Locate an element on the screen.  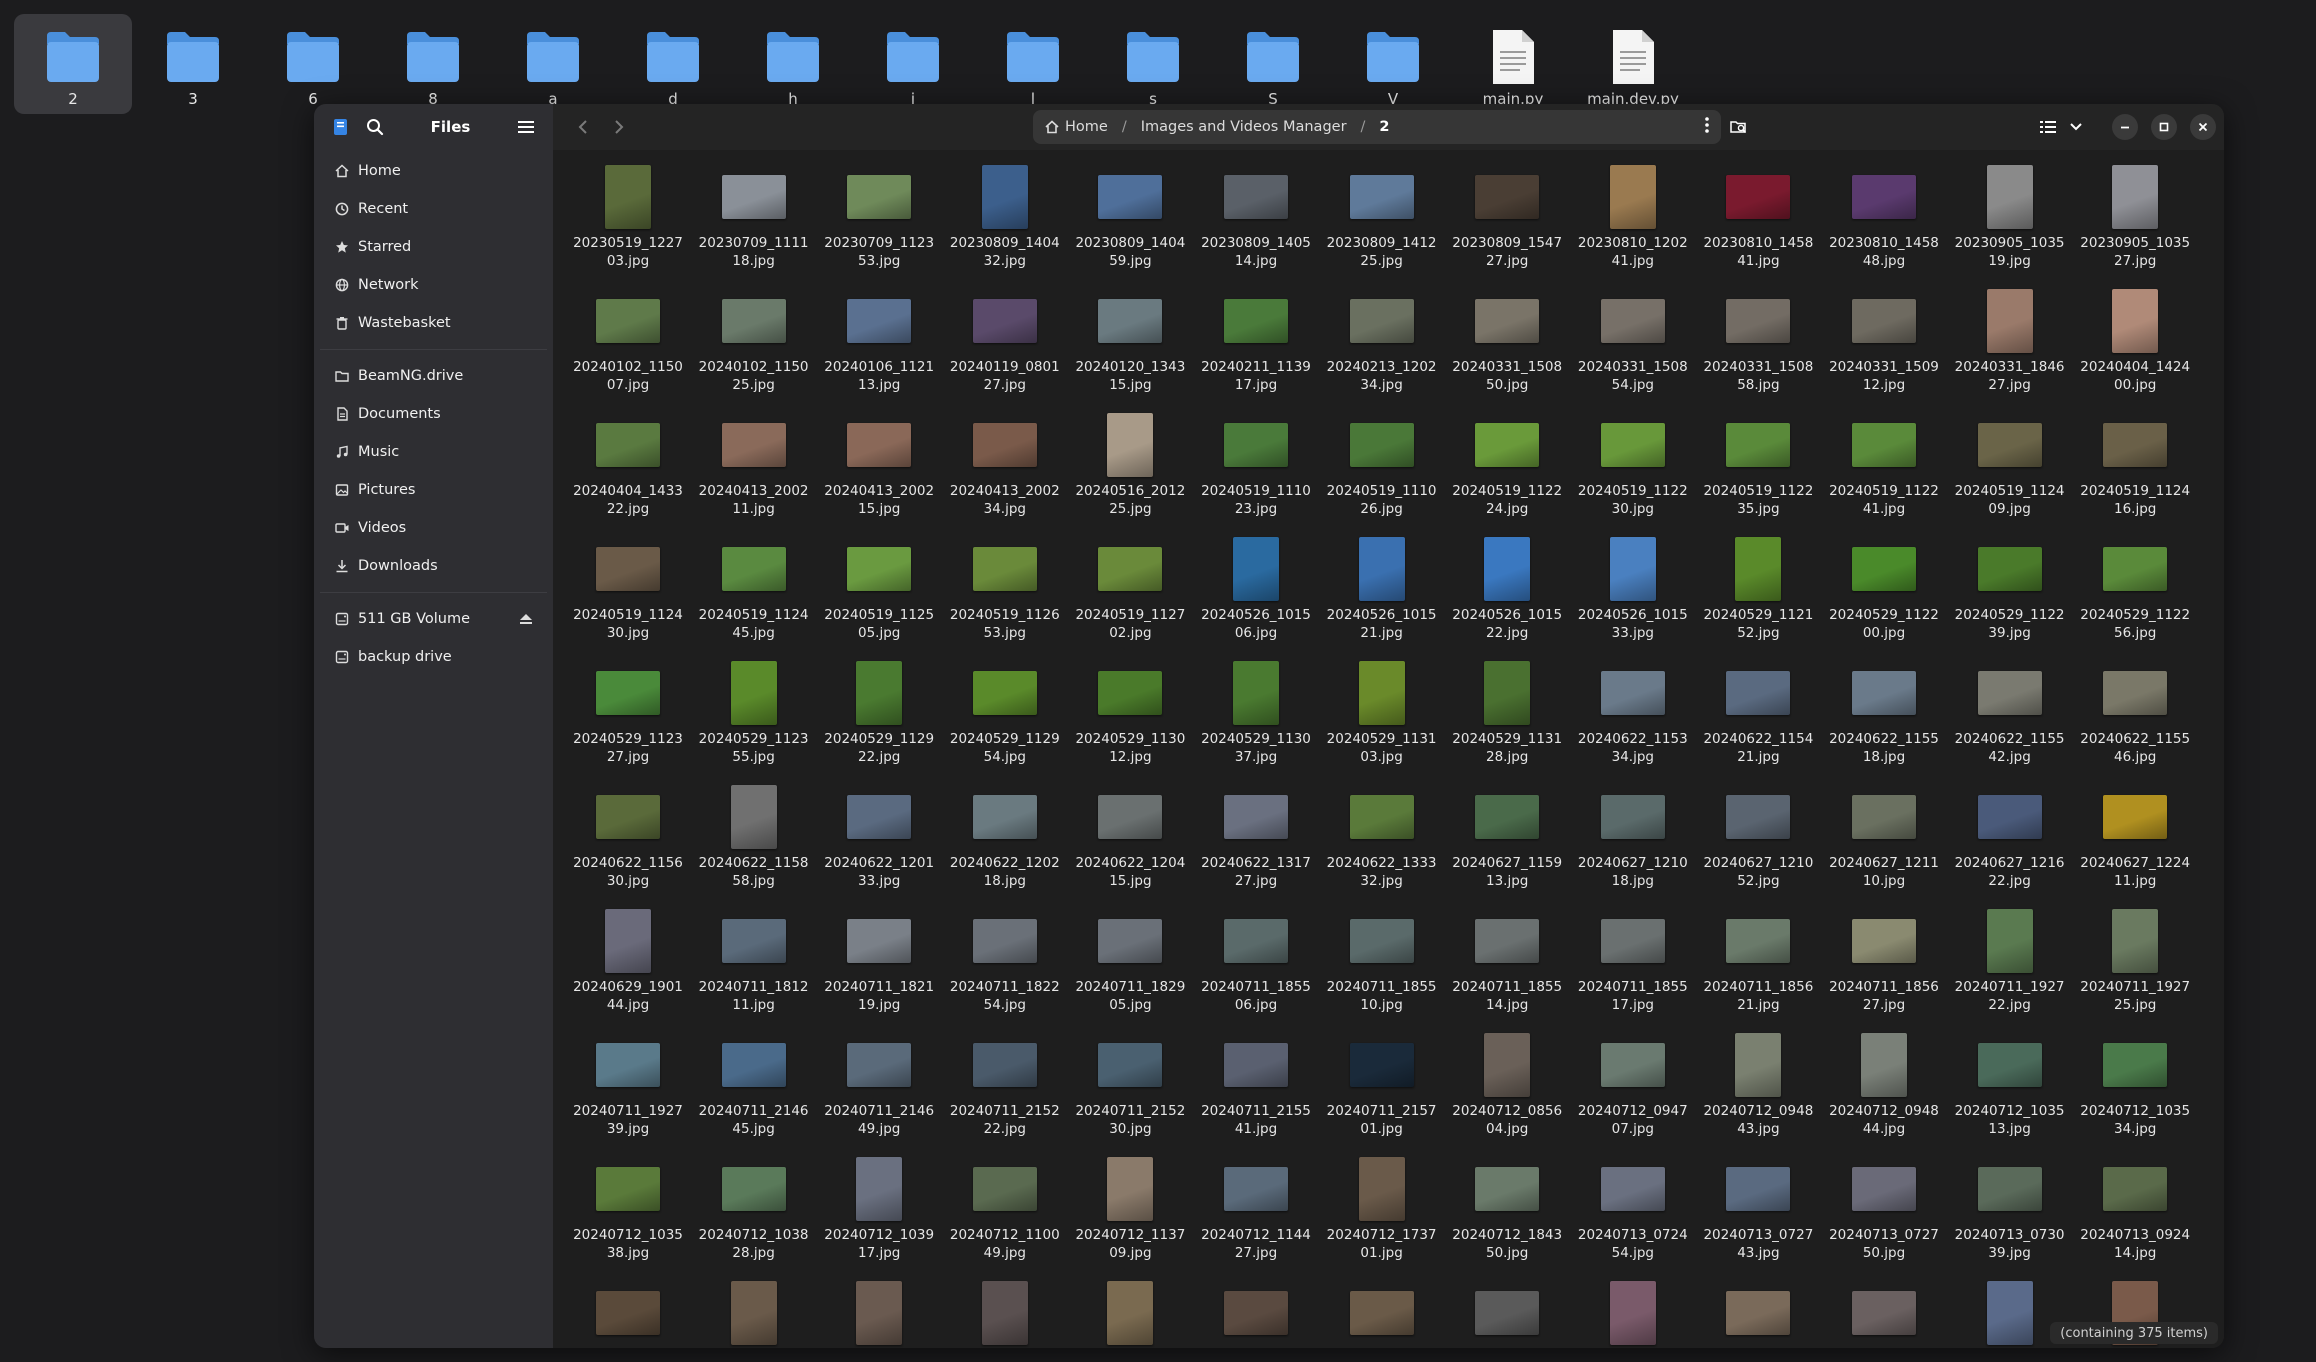
file-item: 20240529_1130 12.jpg is located at coordinates (1130, 722).